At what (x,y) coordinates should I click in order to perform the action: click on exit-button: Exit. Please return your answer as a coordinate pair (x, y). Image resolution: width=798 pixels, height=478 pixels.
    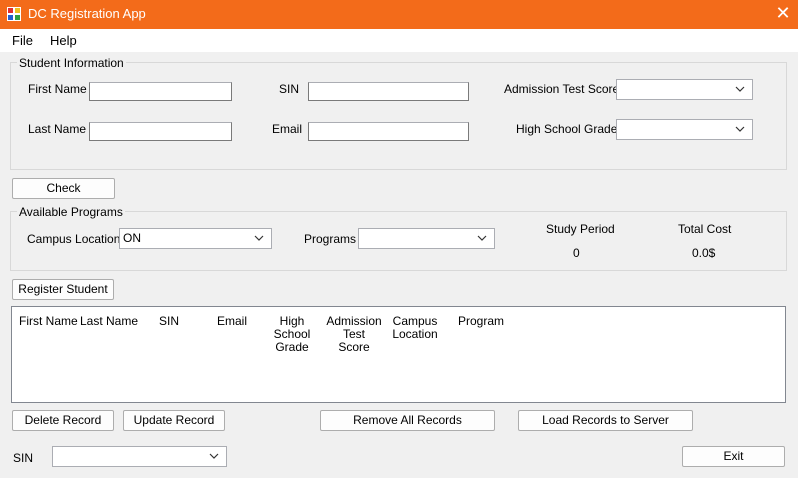
    Looking at the image, I should click on (733, 456).